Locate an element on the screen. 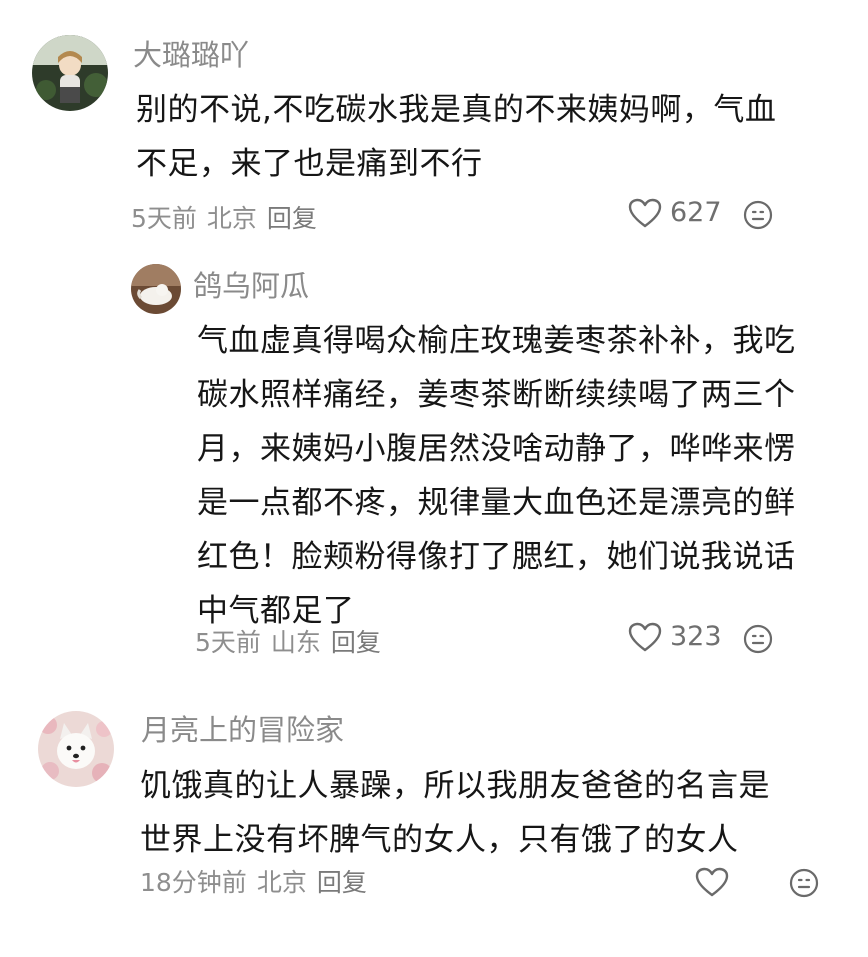  comment-text-line: 饥饿真的让人暴躁，所以我朋友爸爸的名言是 is located at coordinates (455, 786).